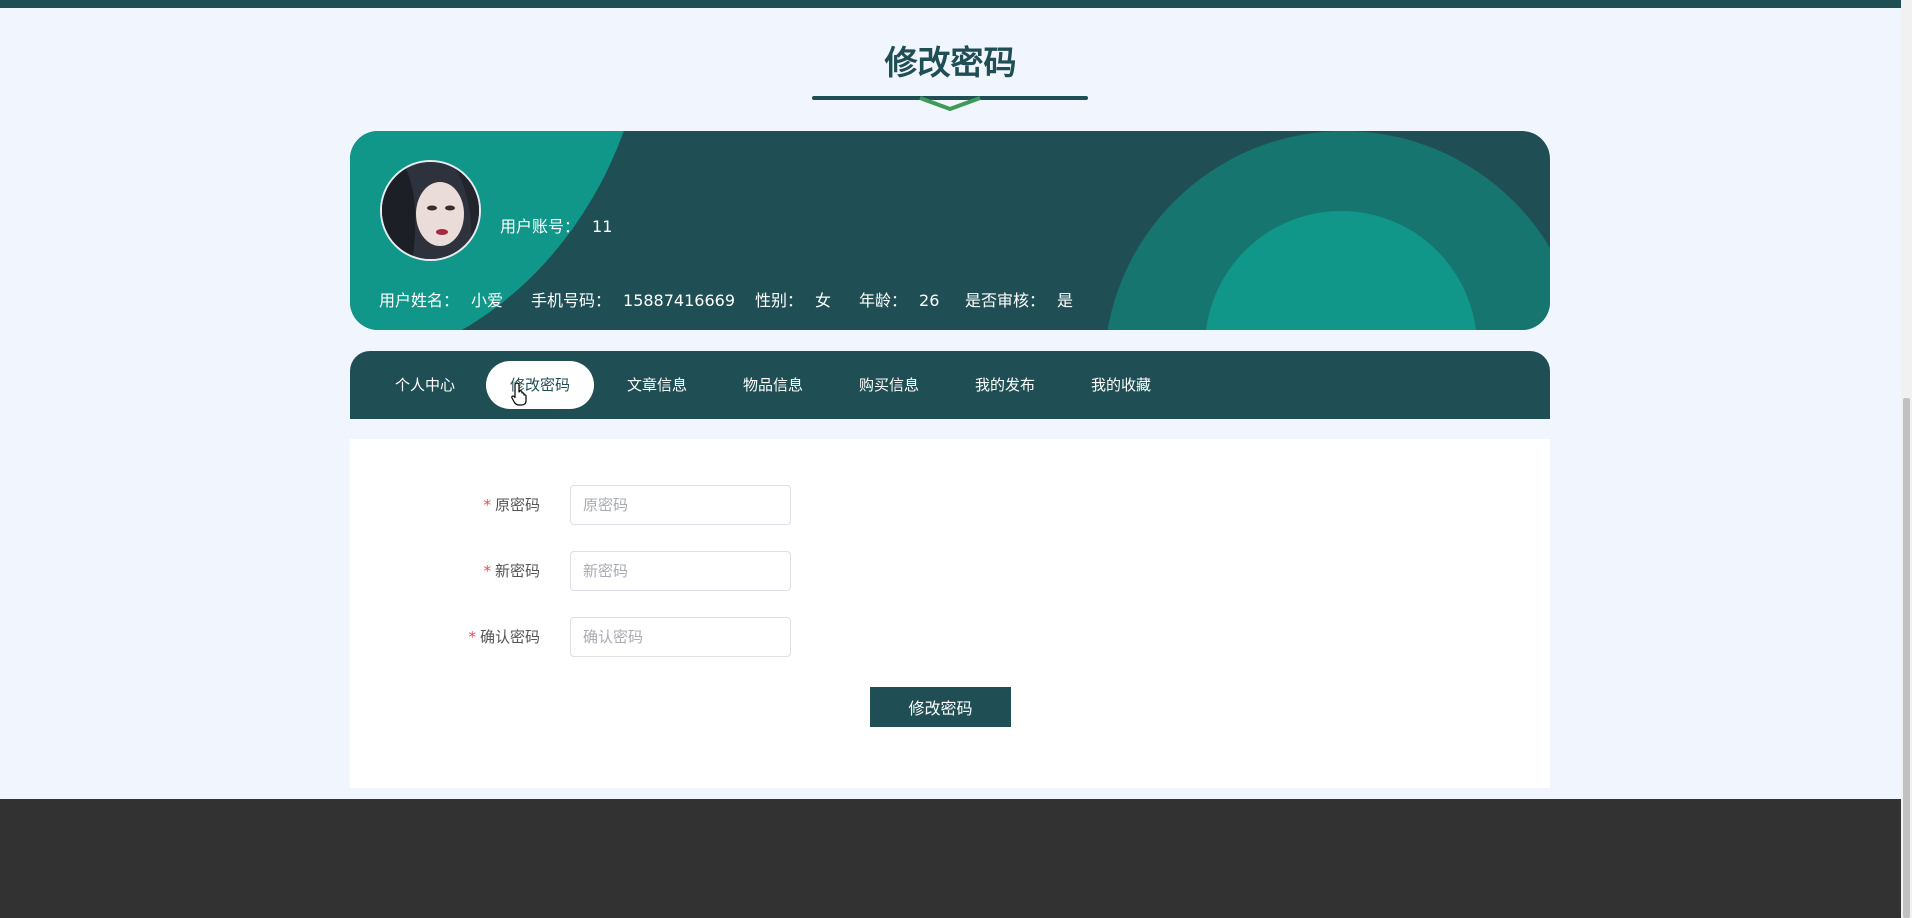 The height and width of the screenshot is (918, 1912). I want to click on tab-articles: 文章信息, so click(657, 385).